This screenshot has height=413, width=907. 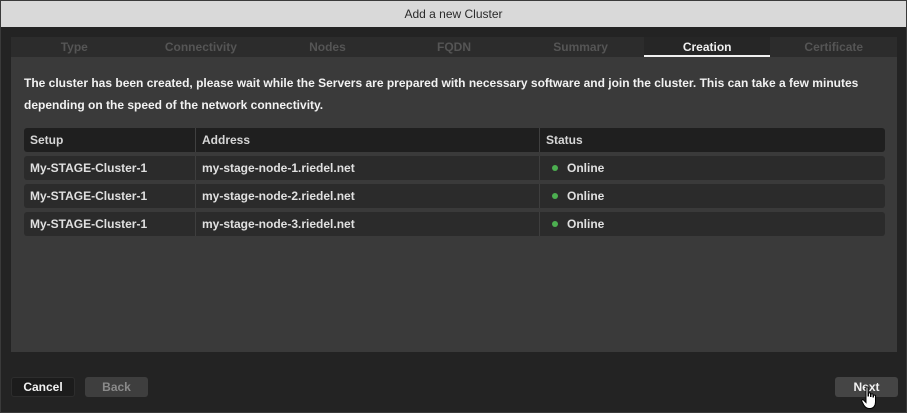 What do you see at coordinates (110, 140) in the screenshot?
I see `column-header-setup: Setup` at bounding box center [110, 140].